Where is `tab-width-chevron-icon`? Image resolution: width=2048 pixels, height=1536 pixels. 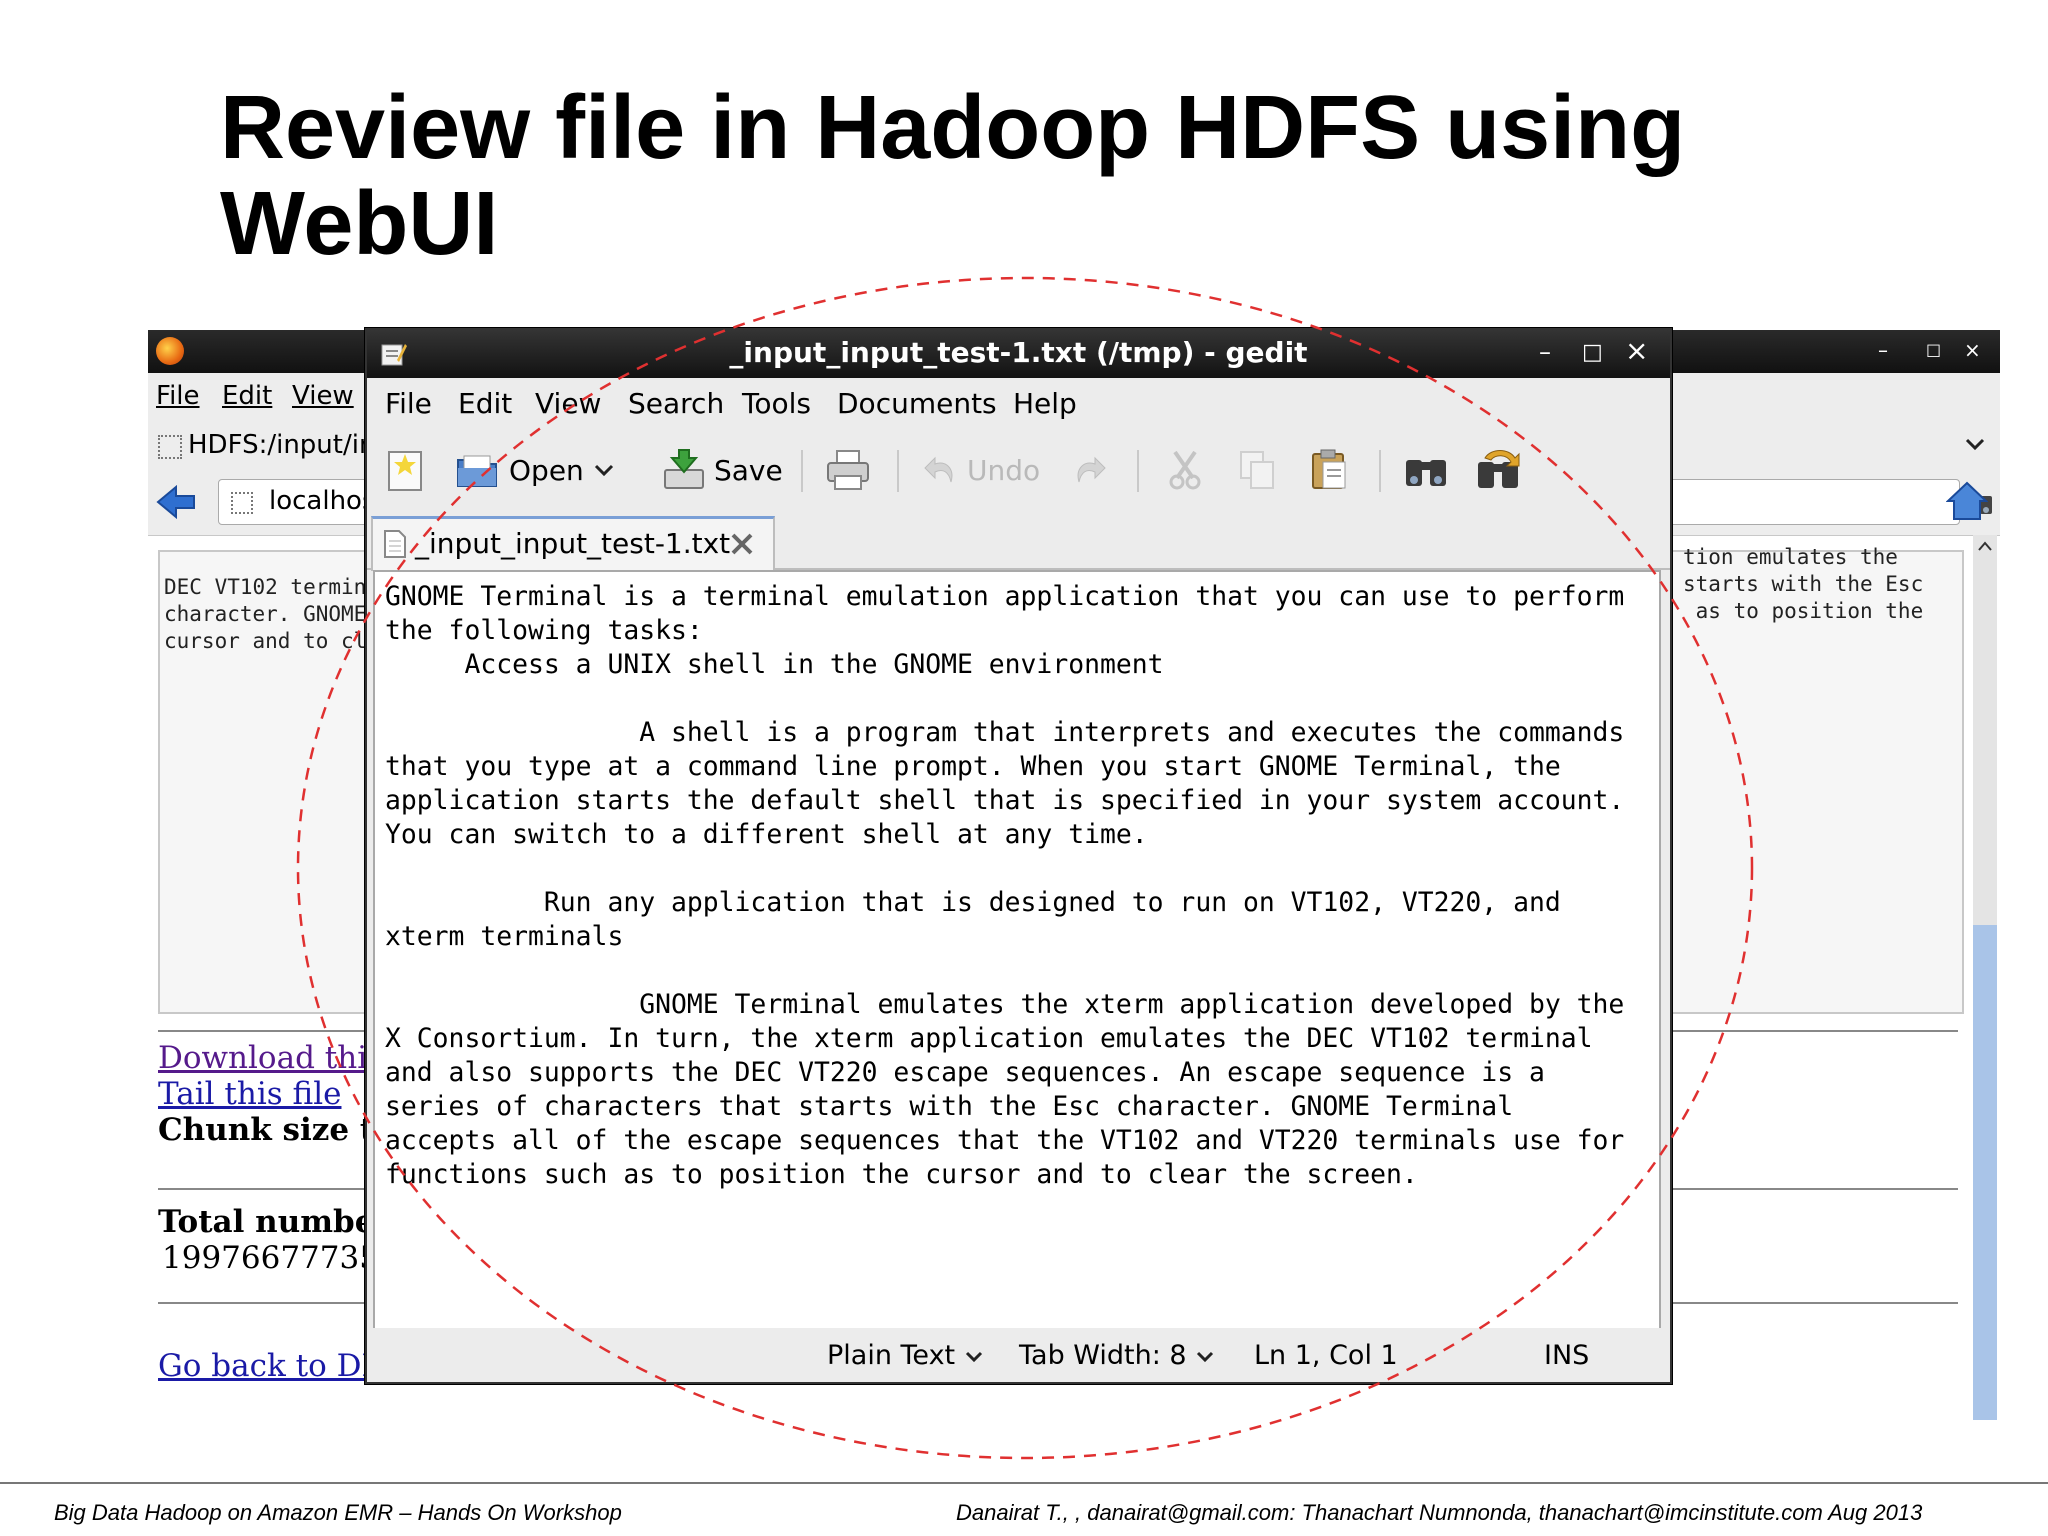 tab-width-chevron-icon is located at coordinates (1205, 1356).